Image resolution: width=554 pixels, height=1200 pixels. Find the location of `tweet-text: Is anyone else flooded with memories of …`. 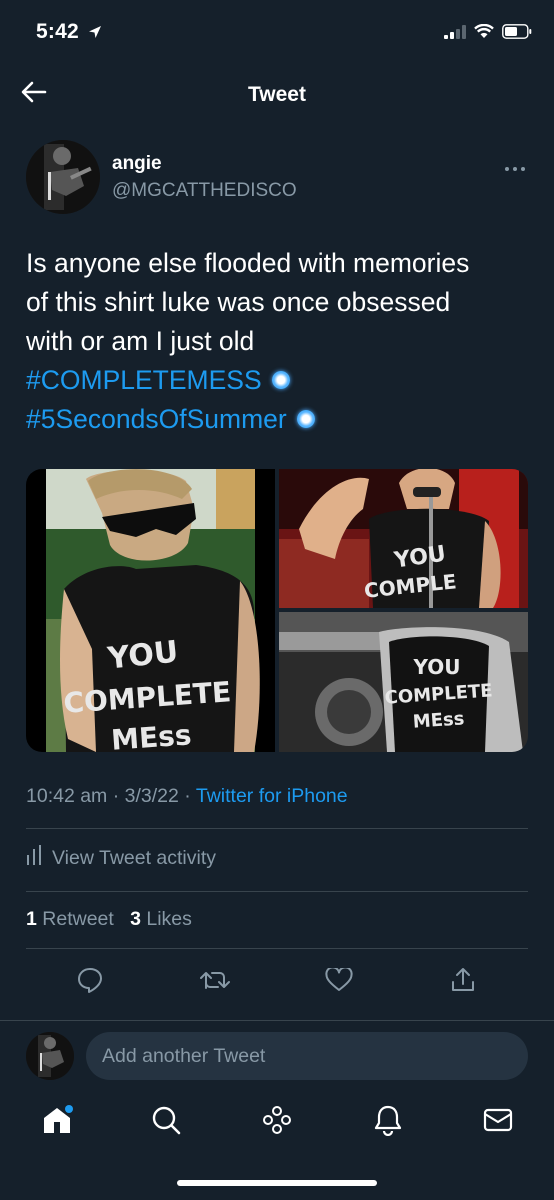

tweet-text: Is anyone else flooded with memories of … is located at coordinates (279, 341).